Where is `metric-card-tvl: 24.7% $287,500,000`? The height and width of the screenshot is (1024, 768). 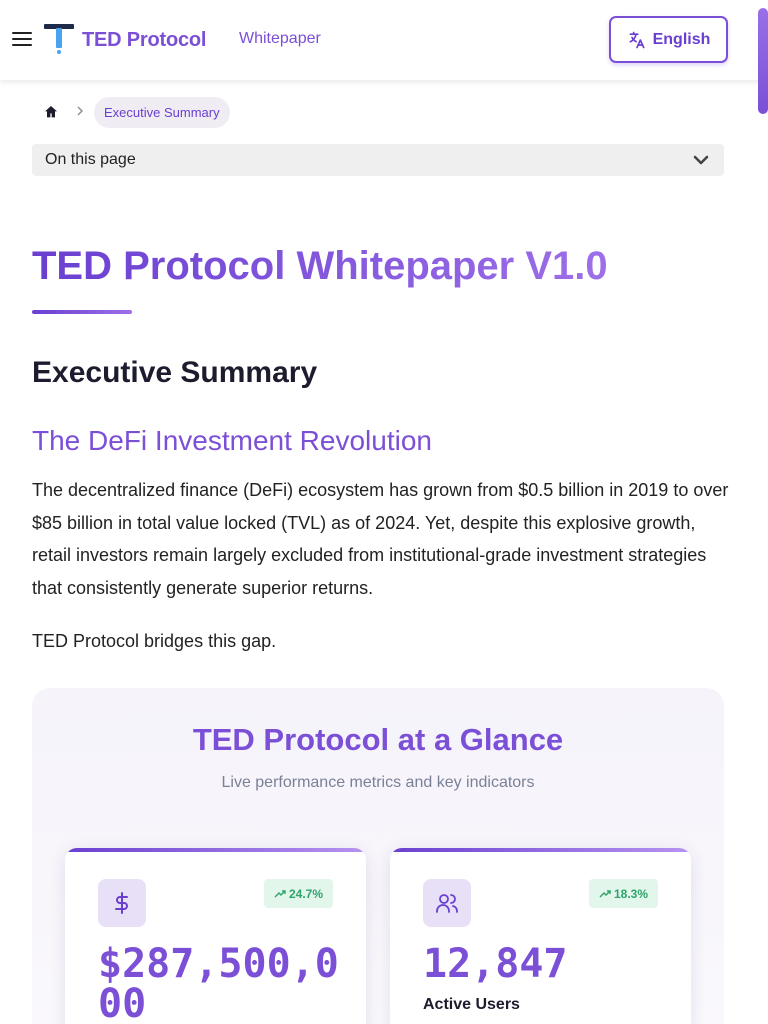
metric-card-tvl: 24.7% $287,500,000 is located at coordinates (215, 936).